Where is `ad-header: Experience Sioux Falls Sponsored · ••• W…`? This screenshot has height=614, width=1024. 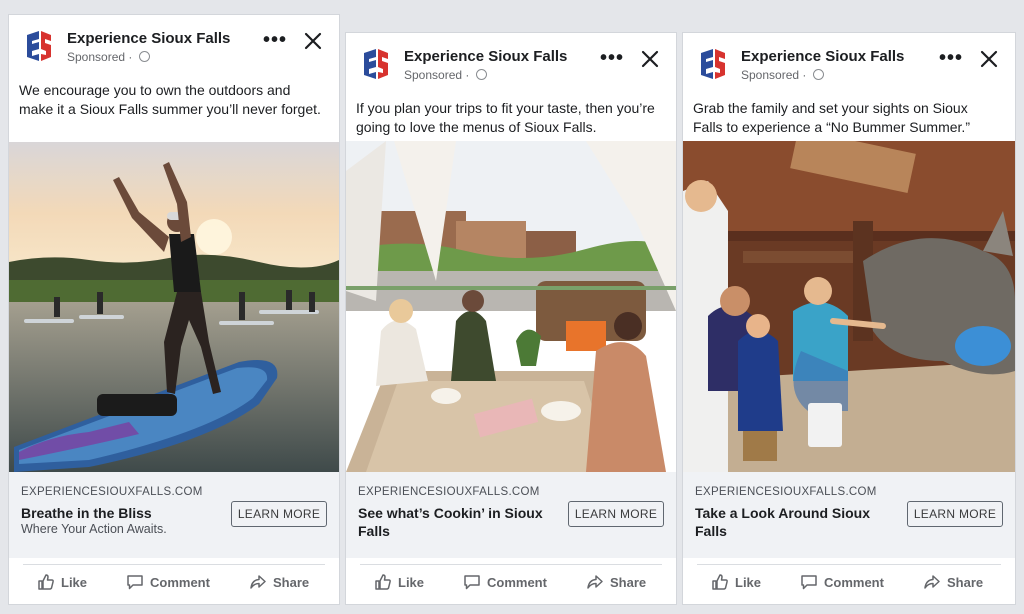
ad-header: Experience Sioux Falls Sponsored · ••• W… is located at coordinates (174, 80).